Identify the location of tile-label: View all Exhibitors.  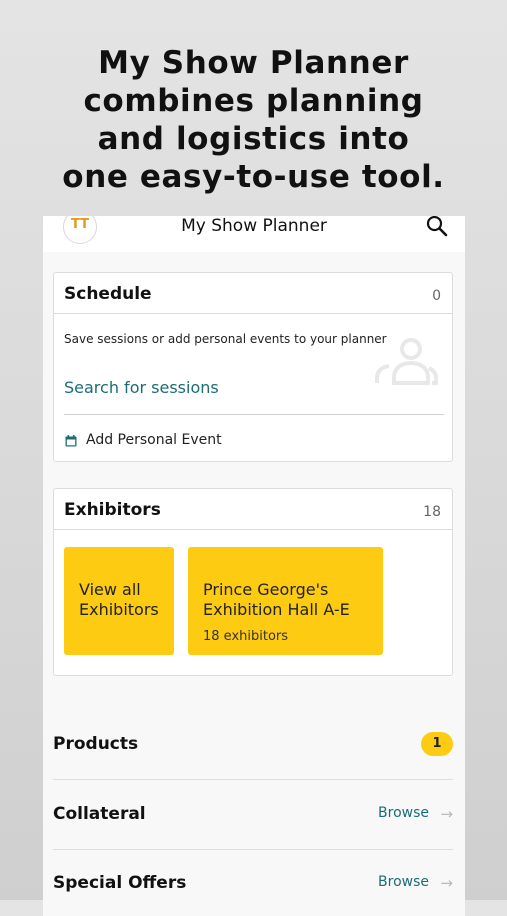
(119, 600).